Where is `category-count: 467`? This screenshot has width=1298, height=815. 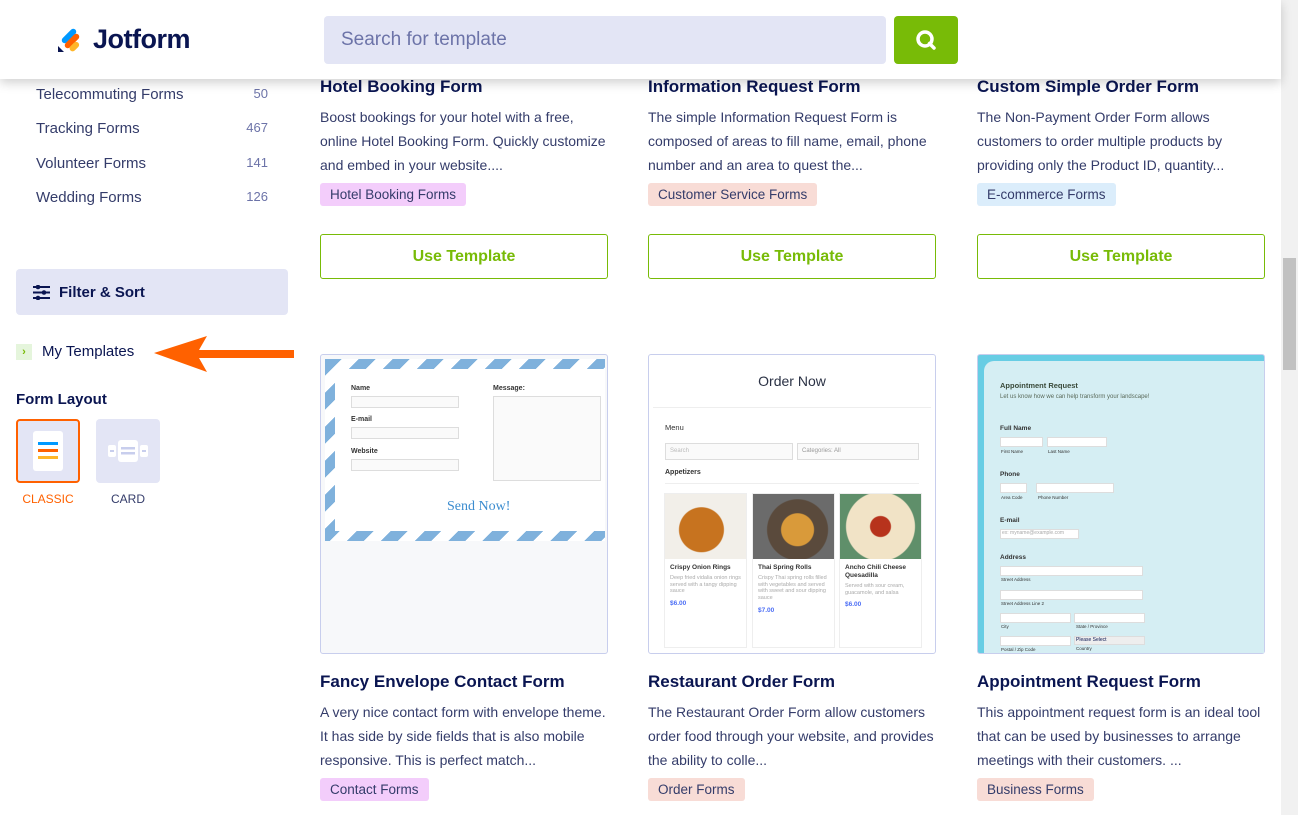 category-count: 467 is located at coordinates (257, 127).